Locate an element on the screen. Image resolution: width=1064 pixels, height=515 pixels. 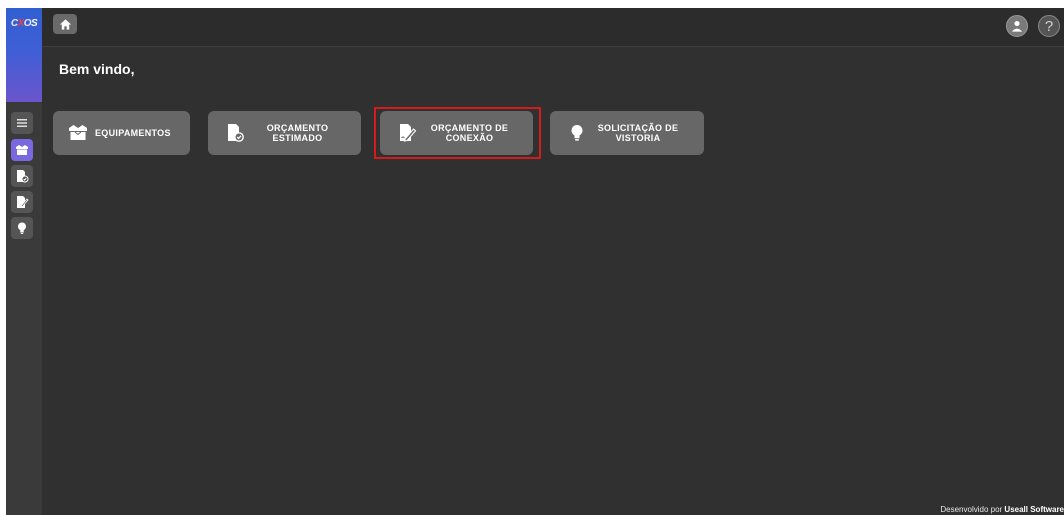
user-account-icon is located at coordinates (1017, 26).